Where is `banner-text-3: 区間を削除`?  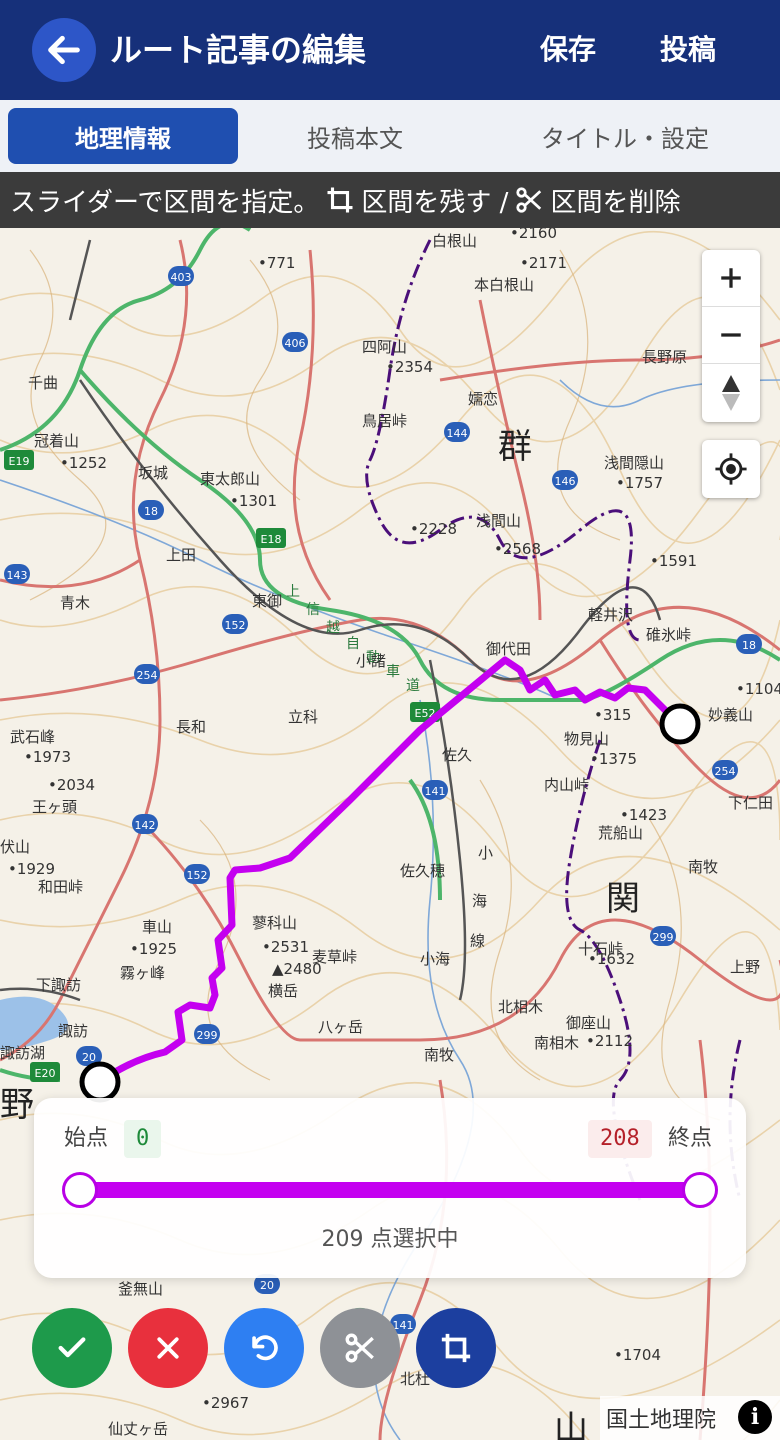
banner-text-3: 区間を削除 is located at coordinates (615, 202).